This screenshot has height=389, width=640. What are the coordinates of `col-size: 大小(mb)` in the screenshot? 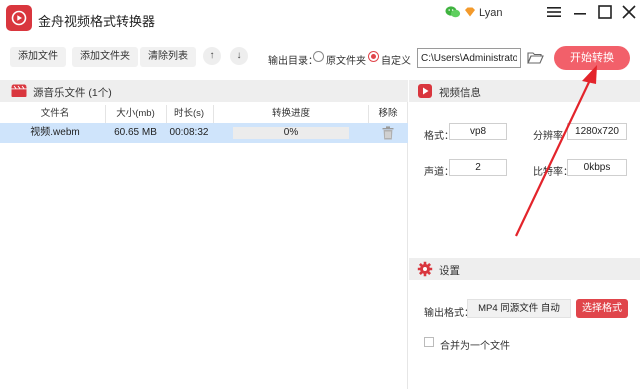 It's located at (135, 114).